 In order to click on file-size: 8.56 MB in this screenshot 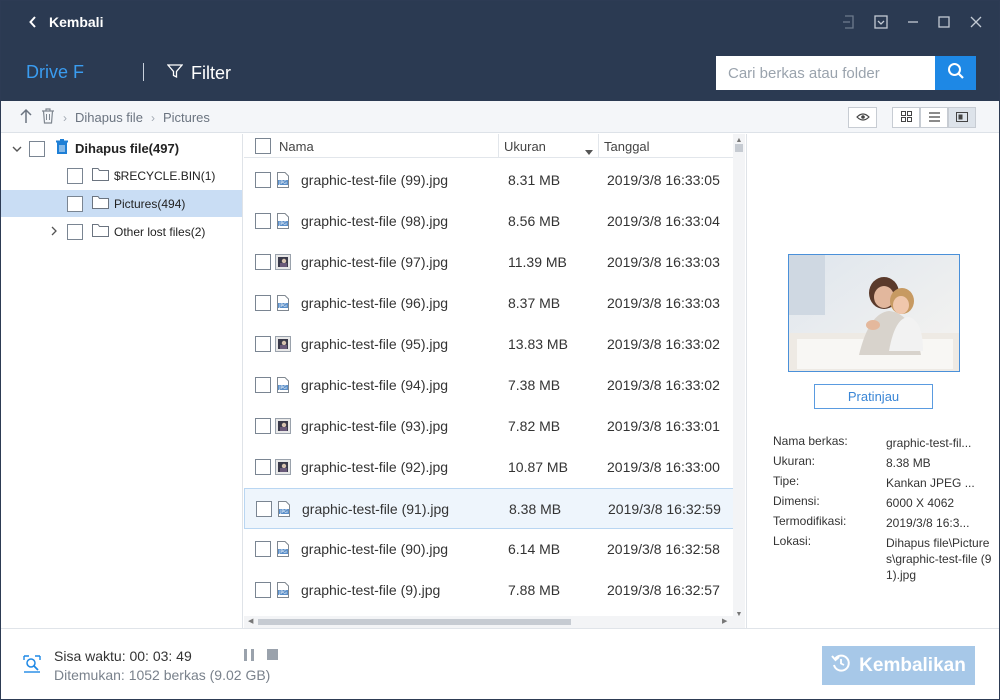, I will do `click(534, 221)`.